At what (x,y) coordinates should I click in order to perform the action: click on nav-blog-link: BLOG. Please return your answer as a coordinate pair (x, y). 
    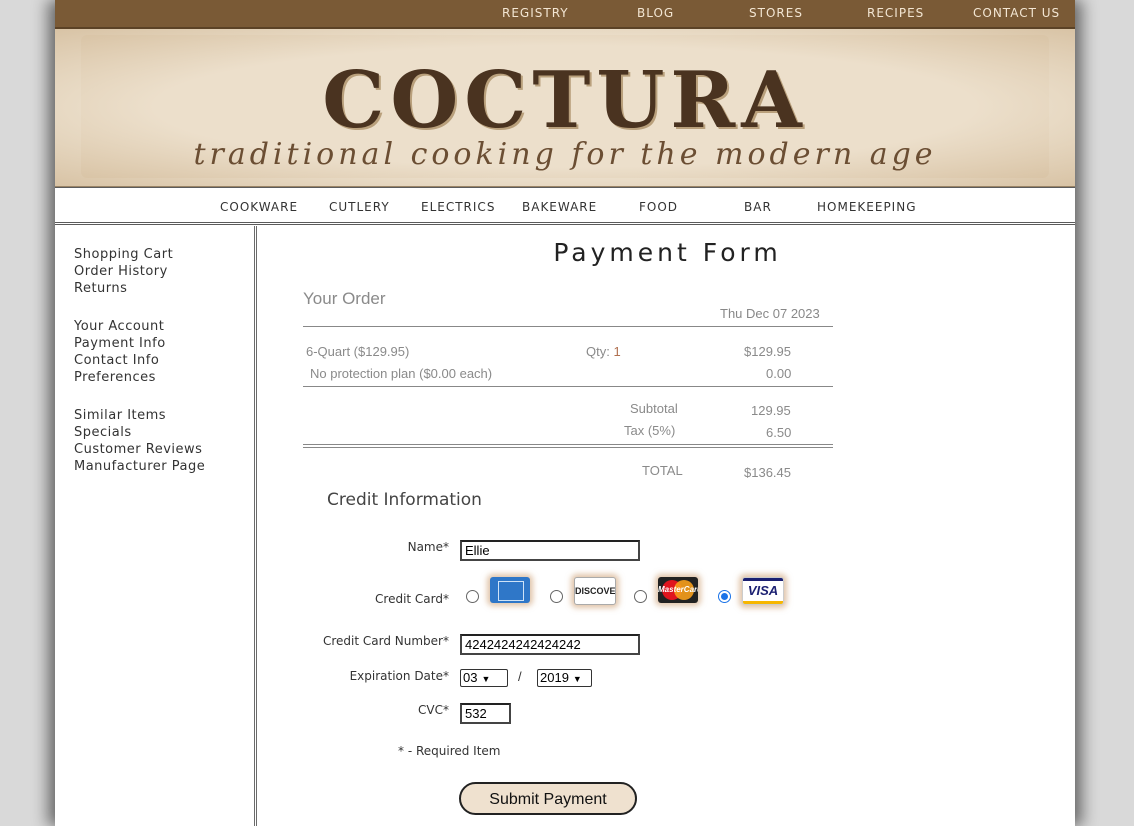
    Looking at the image, I should click on (655, 13).